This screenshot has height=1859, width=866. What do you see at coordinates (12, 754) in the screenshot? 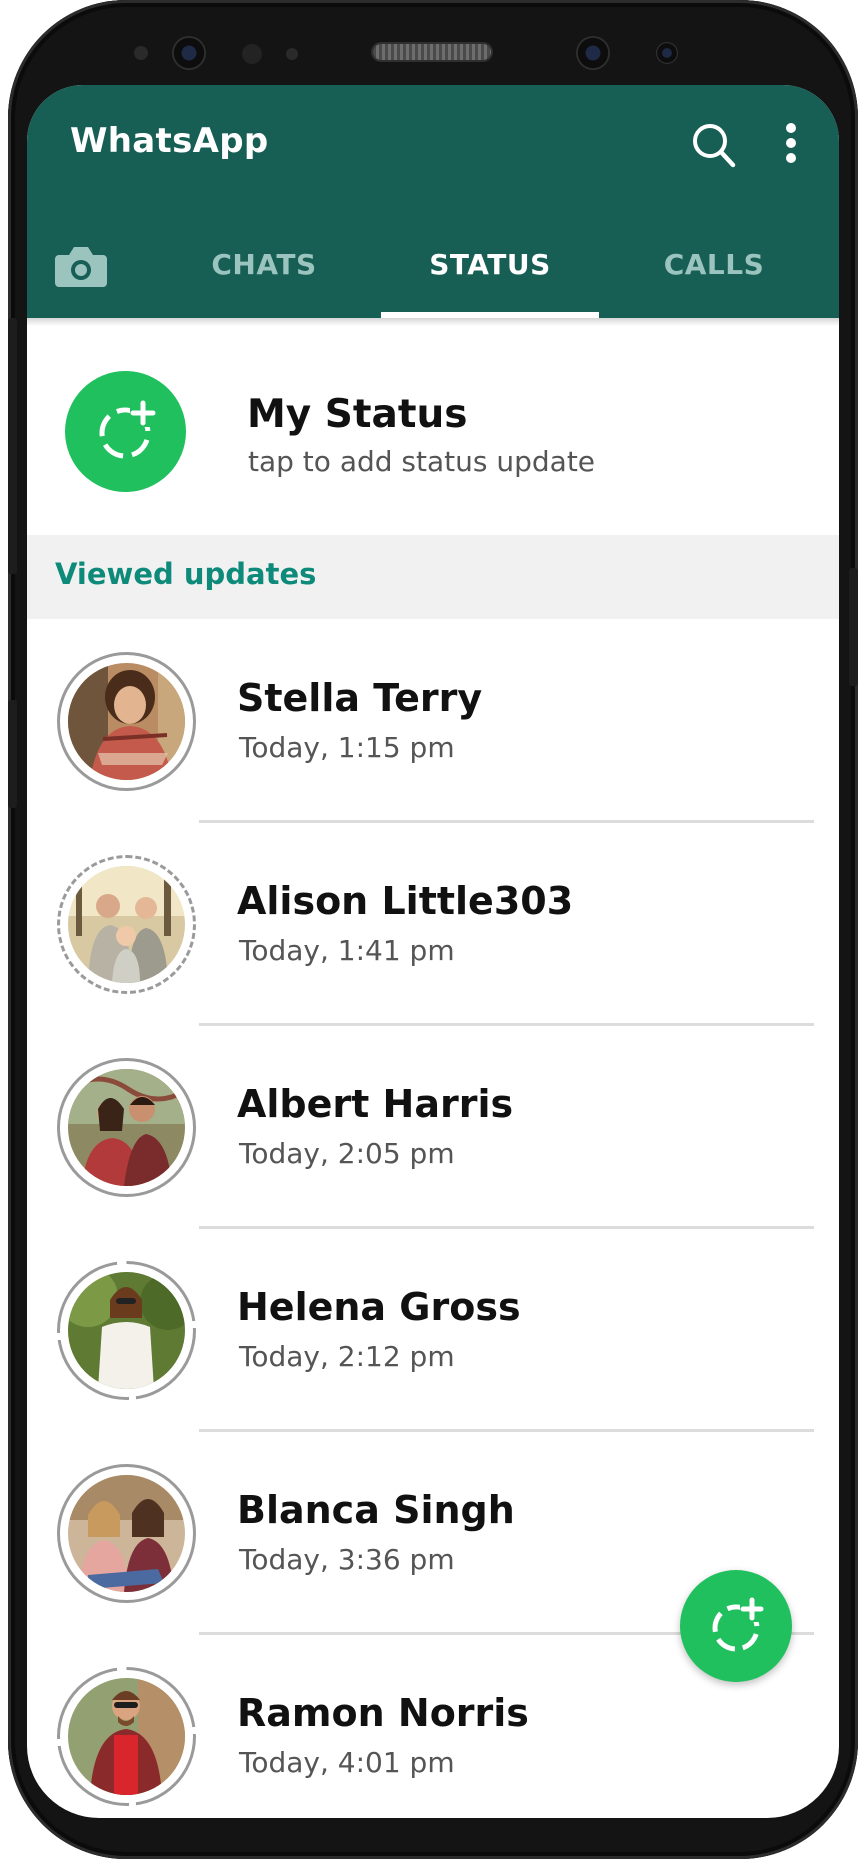
I see `assistant-button` at bounding box center [12, 754].